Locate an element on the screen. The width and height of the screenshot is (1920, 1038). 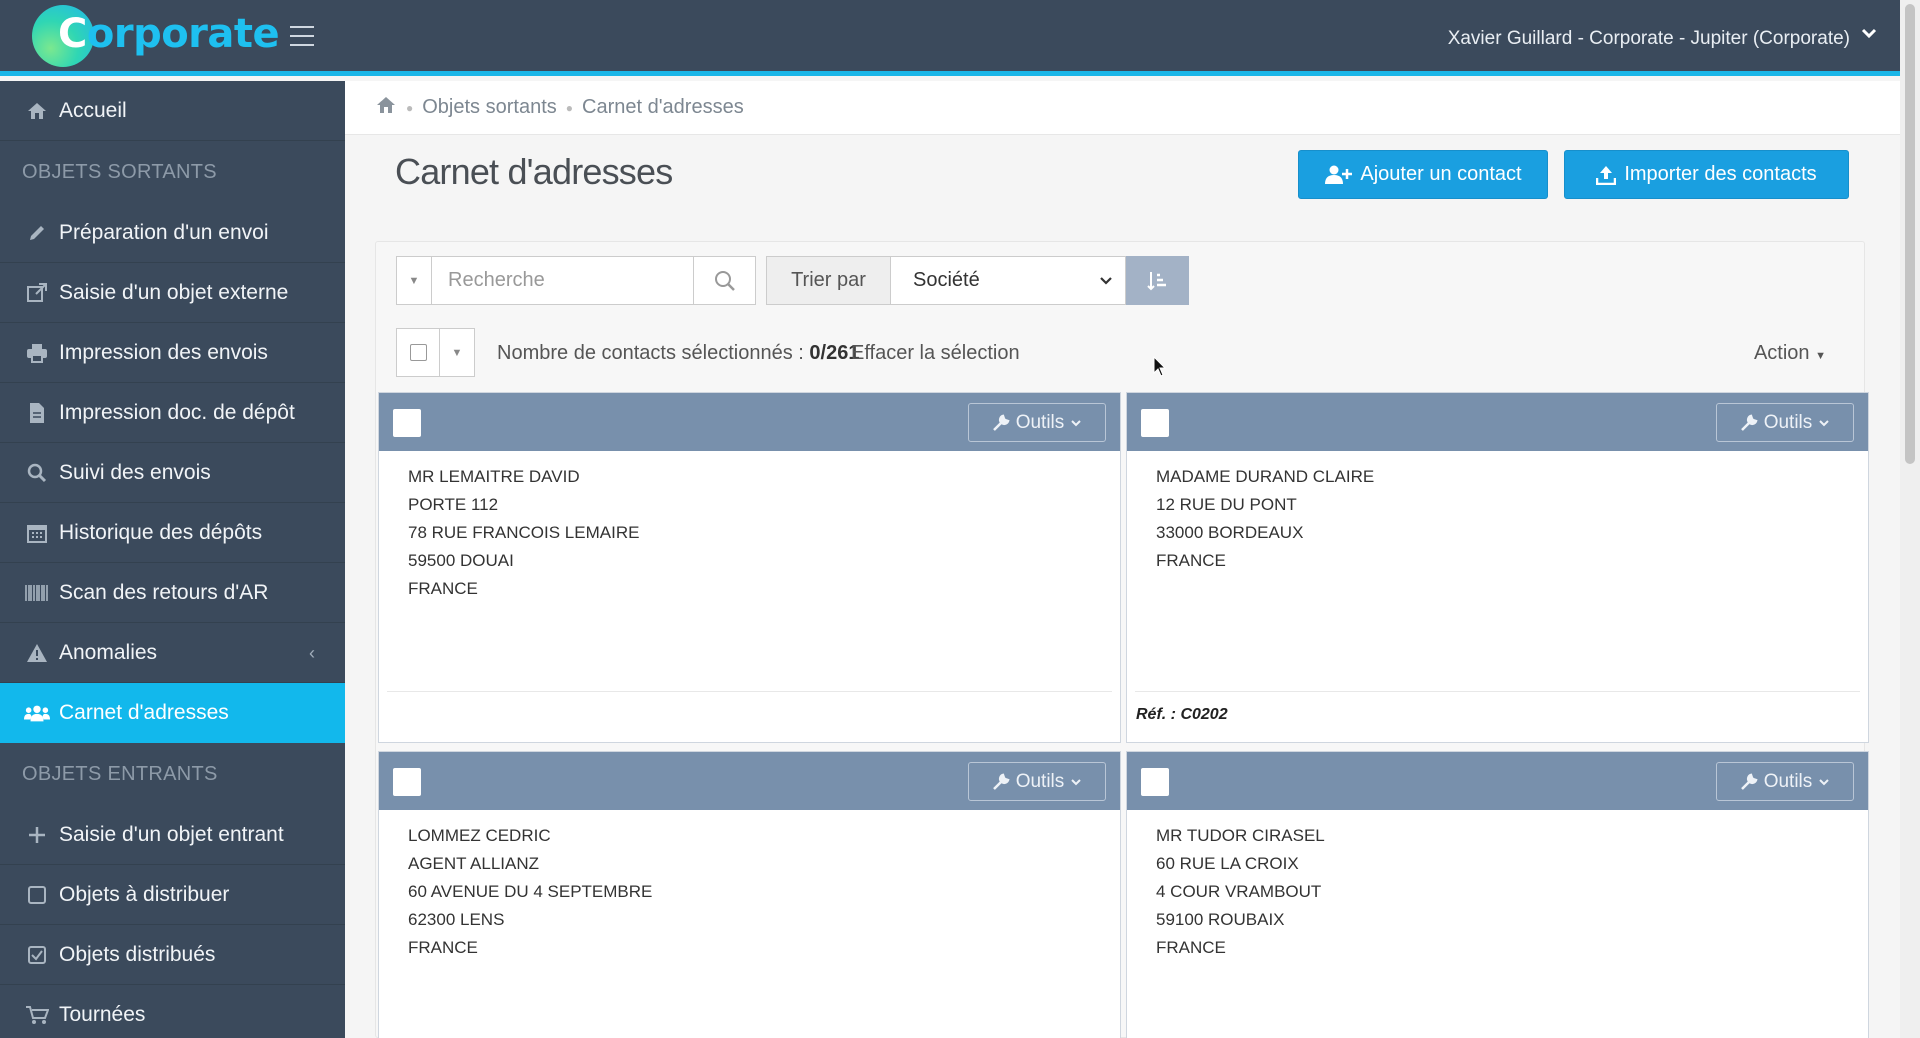
search-toolbar: ▼ Recherche Trier par Société is located at coordinates (792, 280).